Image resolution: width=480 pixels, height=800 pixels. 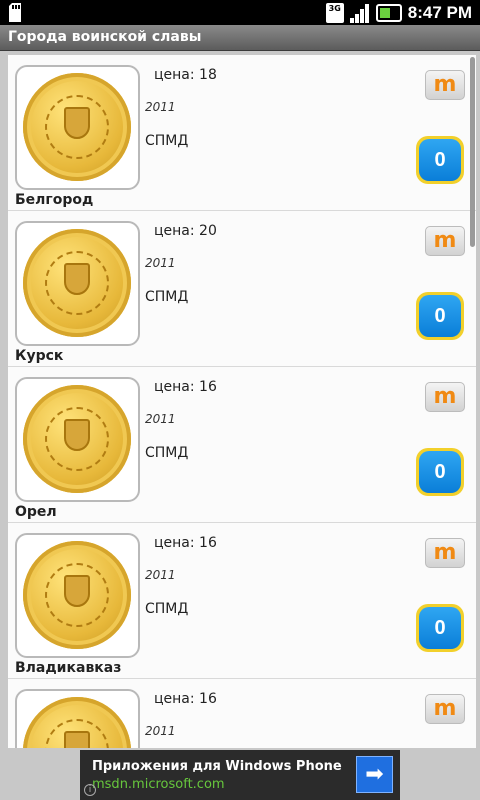 I want to click on ad-url: msdn.microsoft.com, so click(x=158, y=784).